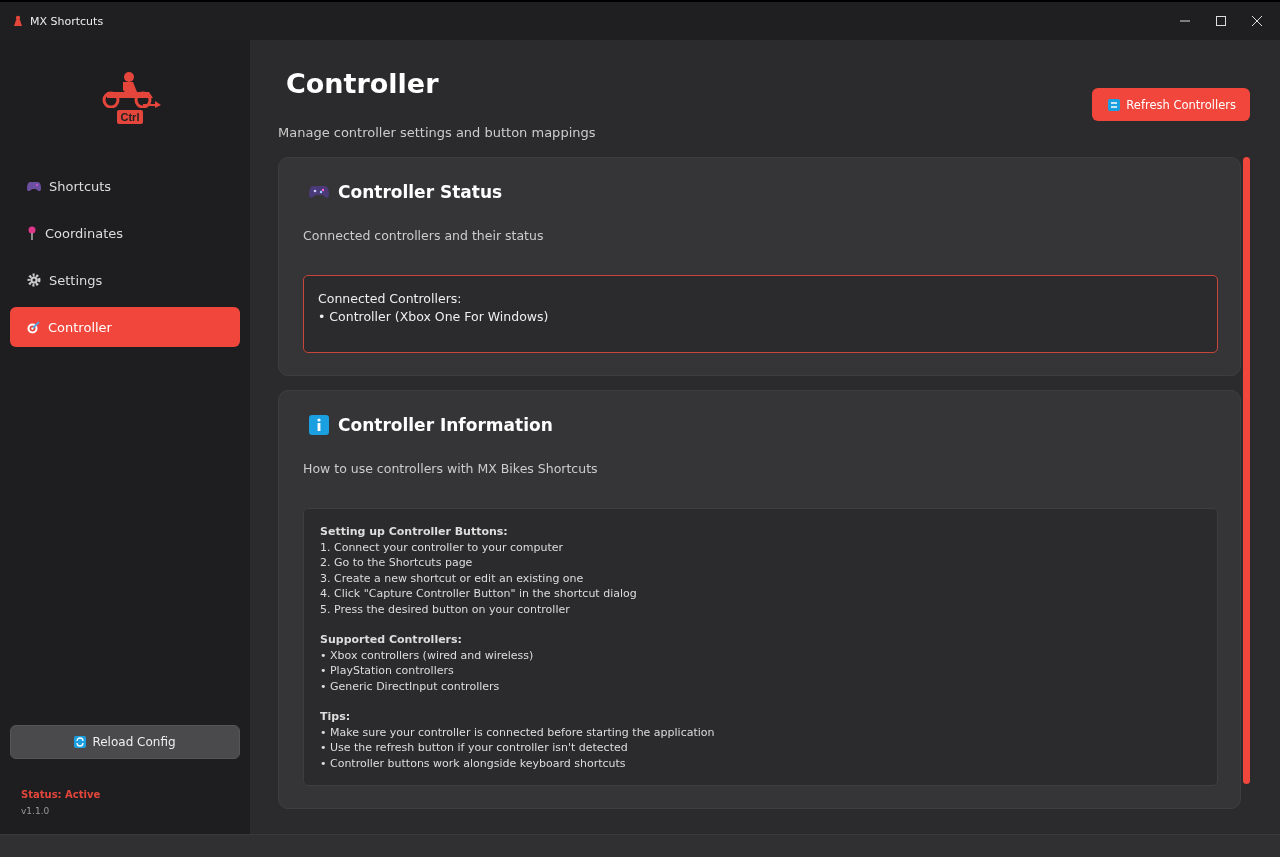  What do you see at coordinates (414, 532) in the screenshot?
I see `section-heading: Setting up Controller Buttons:` at bounding box center [414, 532].